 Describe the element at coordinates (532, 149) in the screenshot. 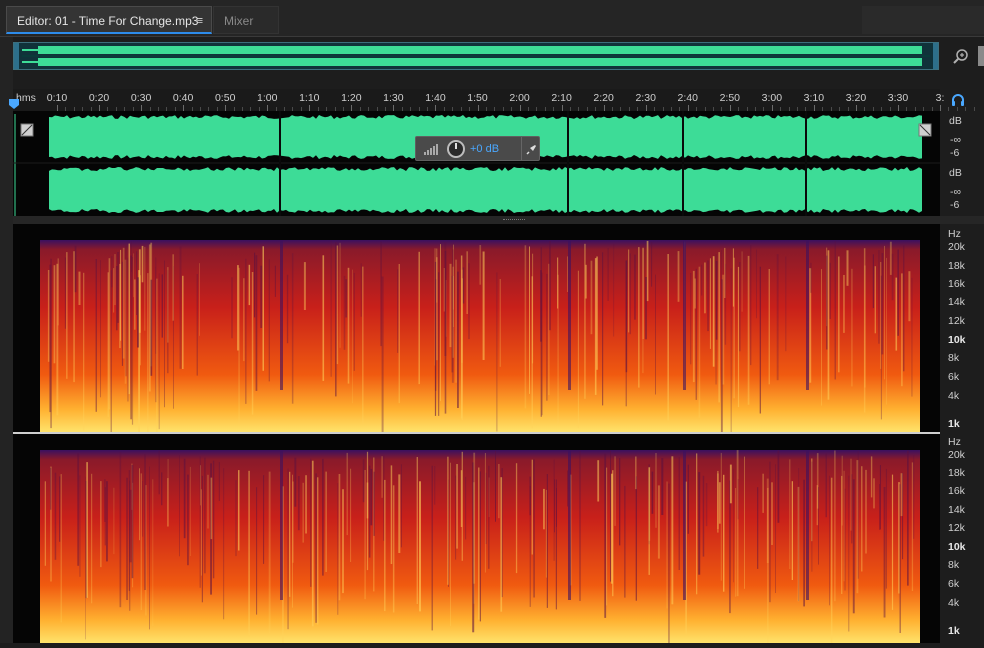

I see `pin-icon` at that location.